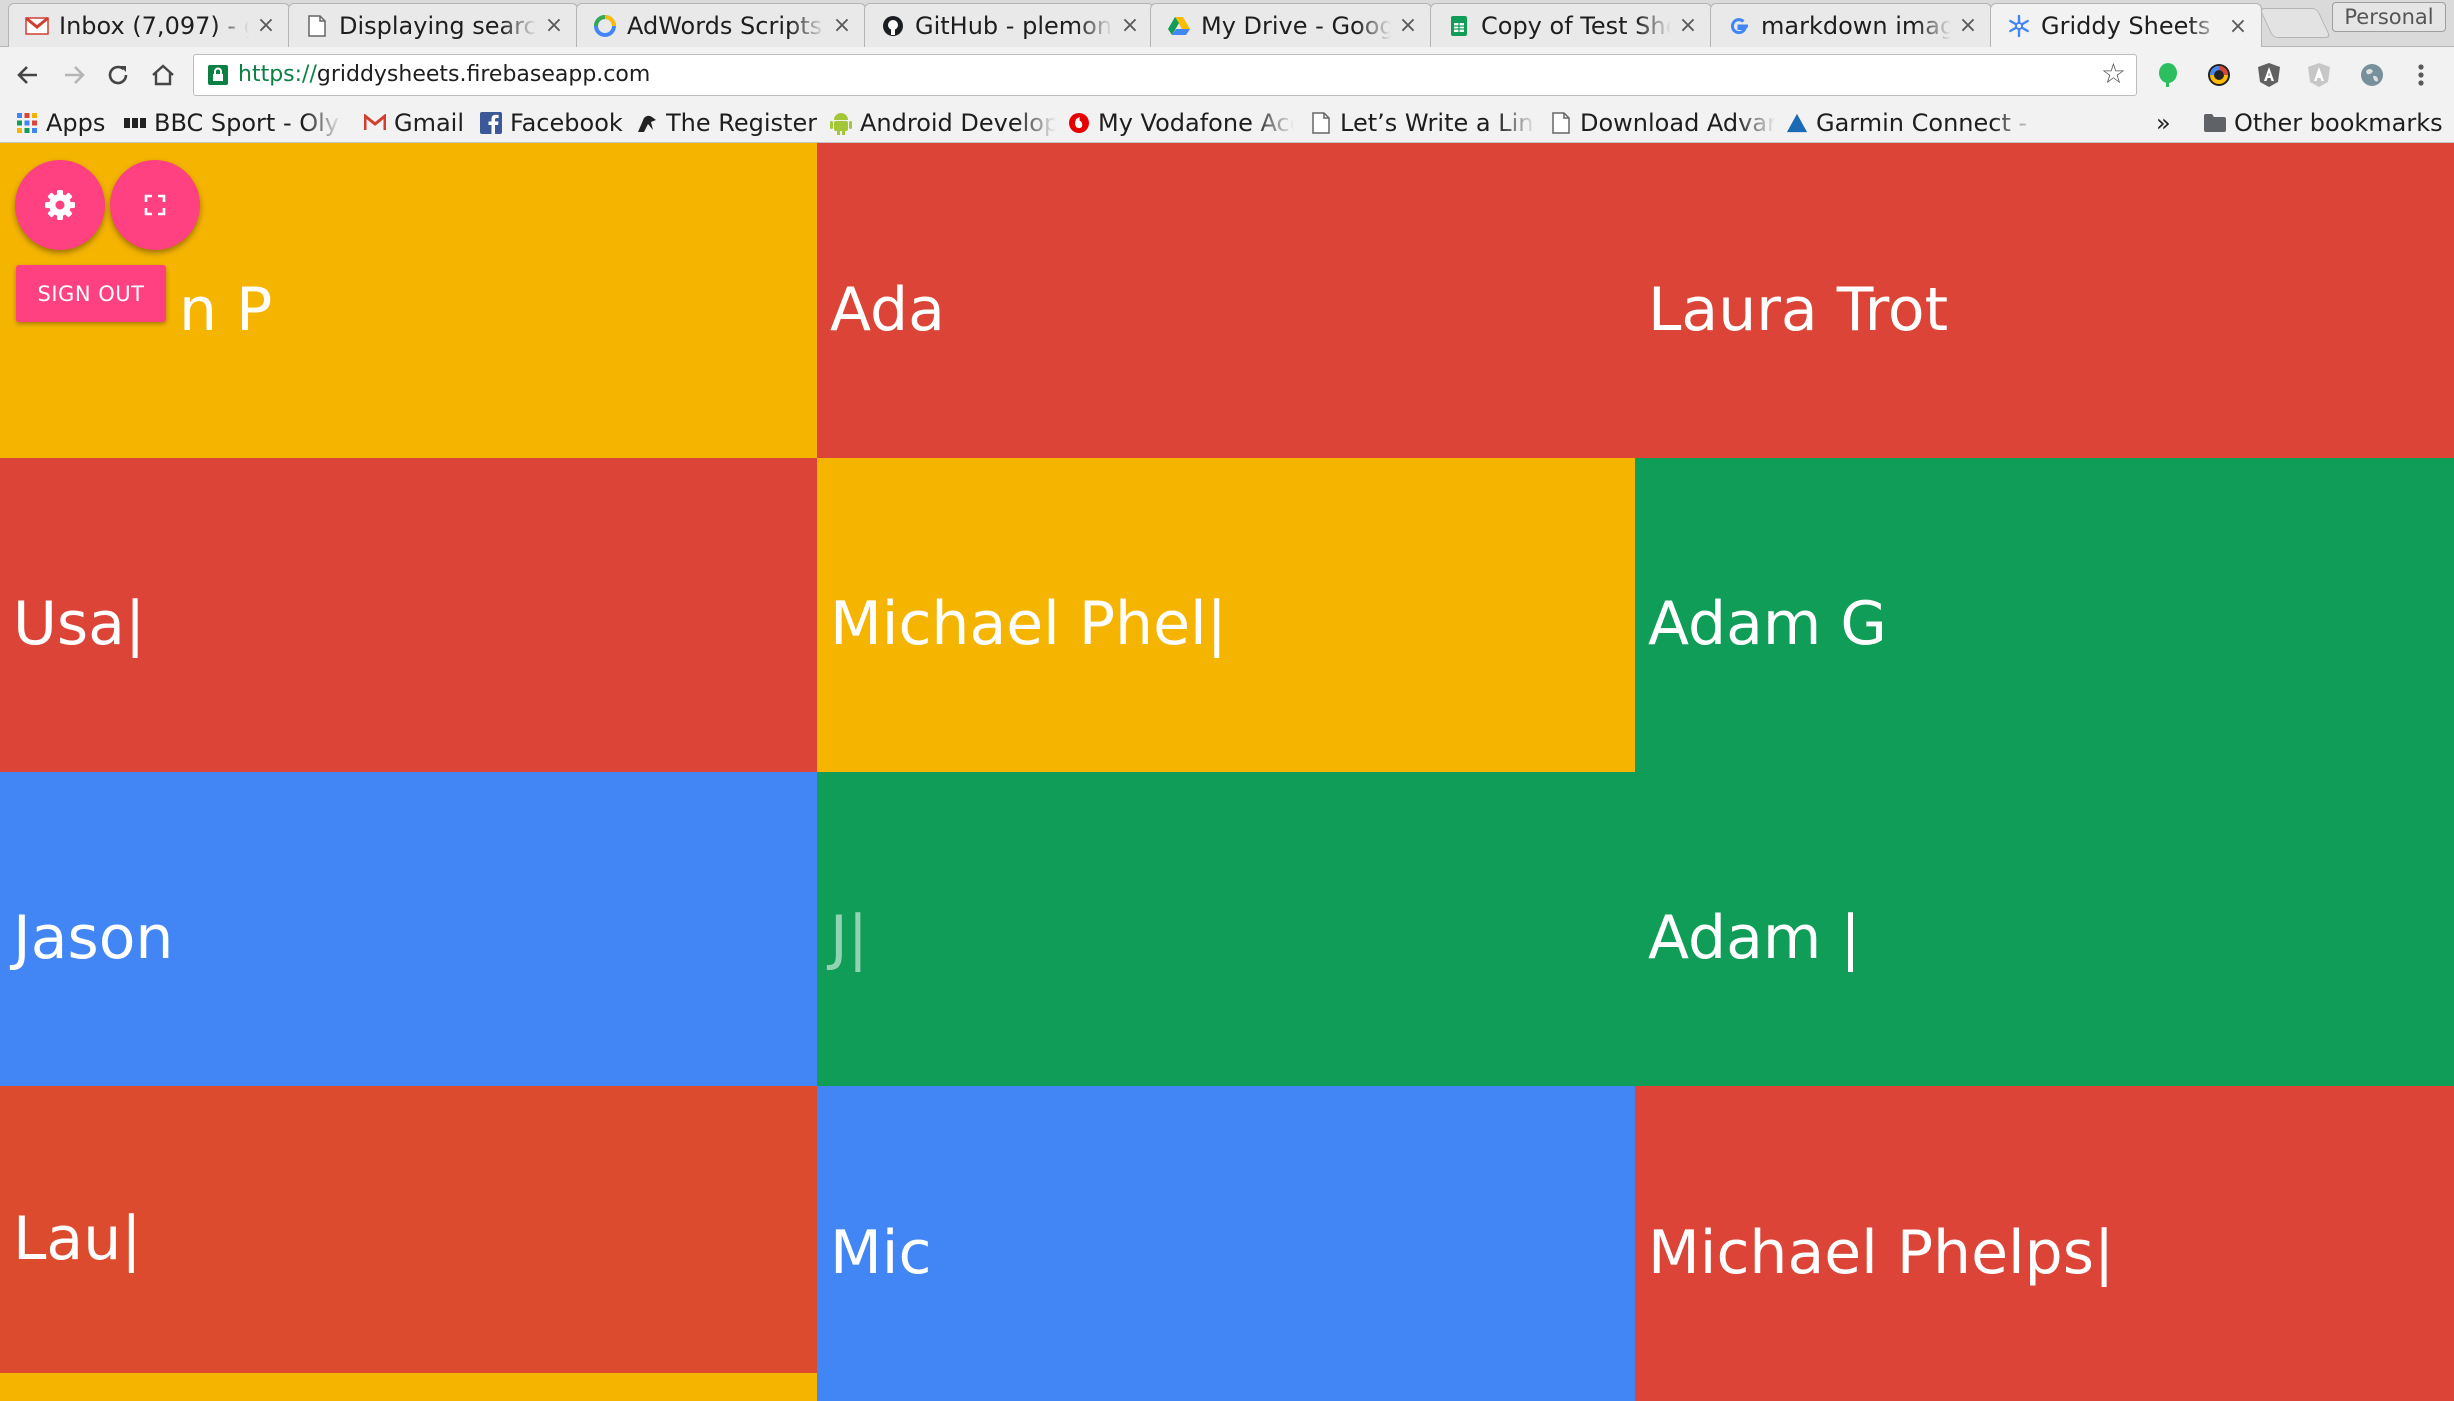  I want to click on tab-github: GitHub - plemon ×, so click(1009, 25).